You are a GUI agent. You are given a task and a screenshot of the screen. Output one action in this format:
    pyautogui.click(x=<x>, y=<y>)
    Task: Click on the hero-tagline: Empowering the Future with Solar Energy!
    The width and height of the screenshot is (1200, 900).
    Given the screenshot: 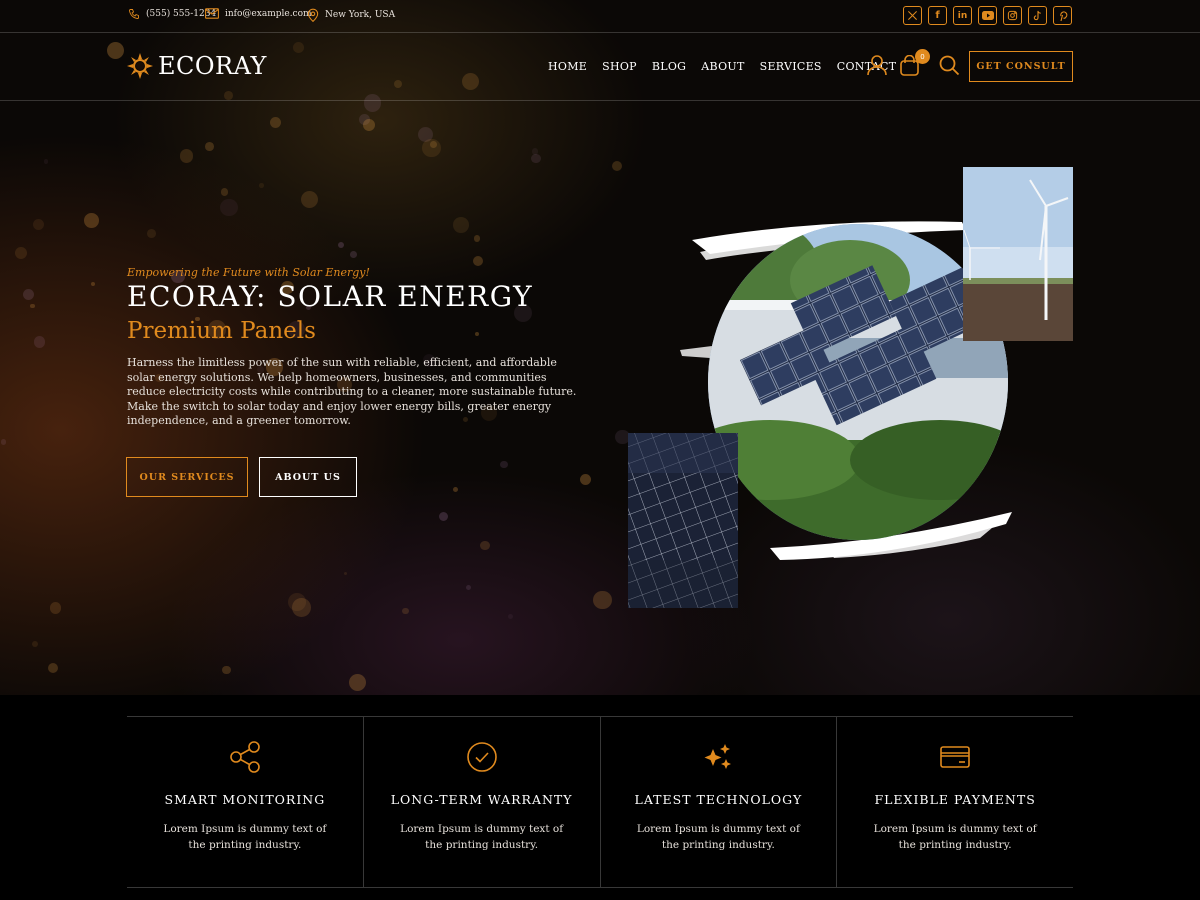 What is the action you would take?
    pyautogui.click(x=248, y=272)
    